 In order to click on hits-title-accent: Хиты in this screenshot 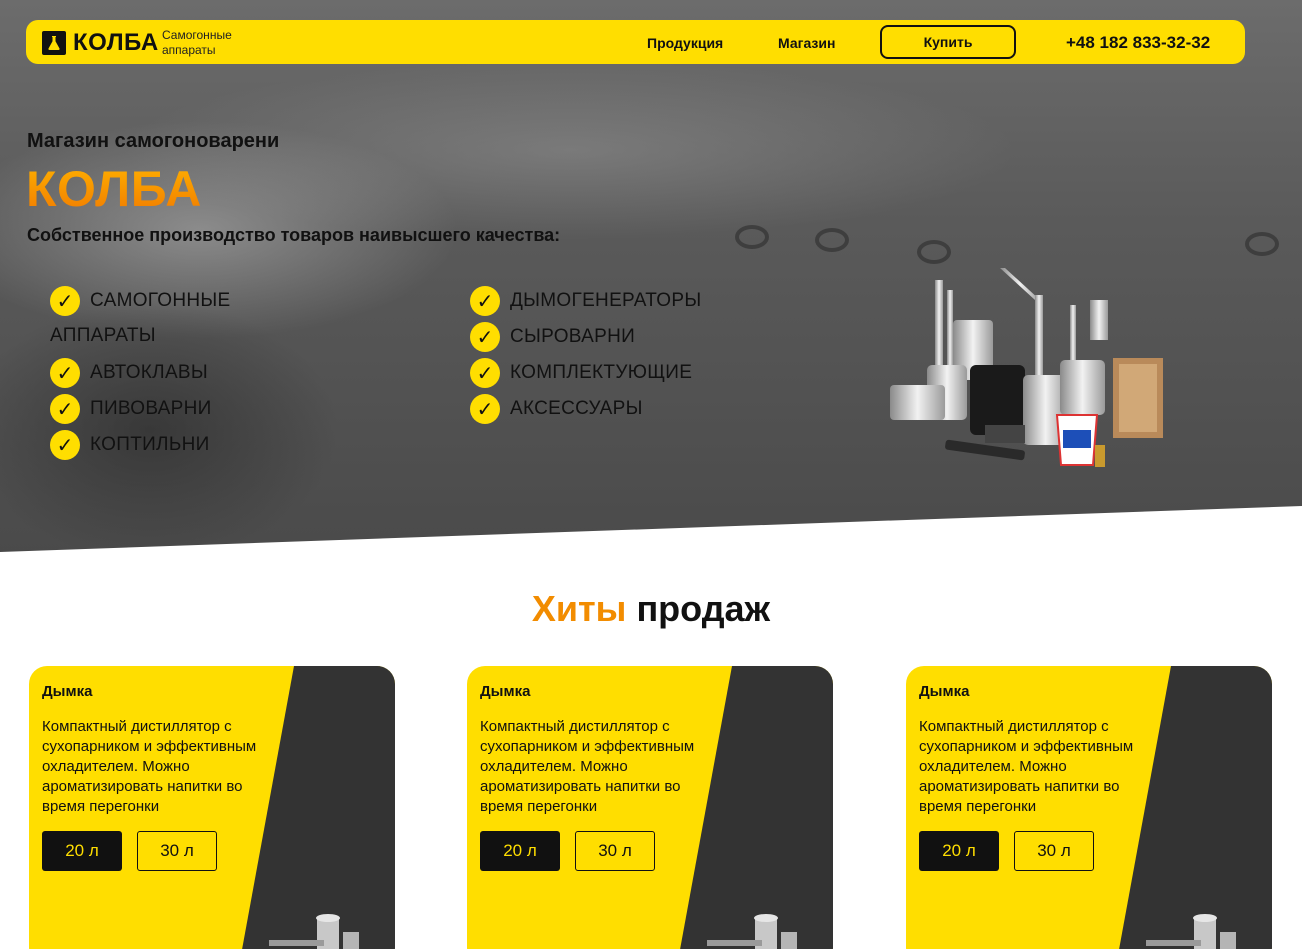, I will do `click(579, 608)`.